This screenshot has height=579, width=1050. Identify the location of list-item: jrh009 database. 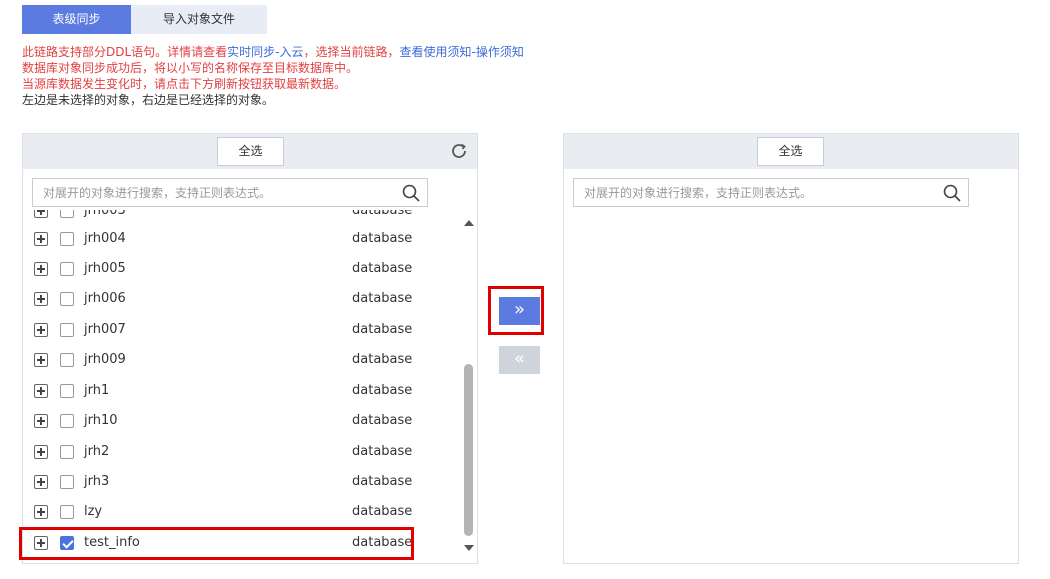
(243, 361).